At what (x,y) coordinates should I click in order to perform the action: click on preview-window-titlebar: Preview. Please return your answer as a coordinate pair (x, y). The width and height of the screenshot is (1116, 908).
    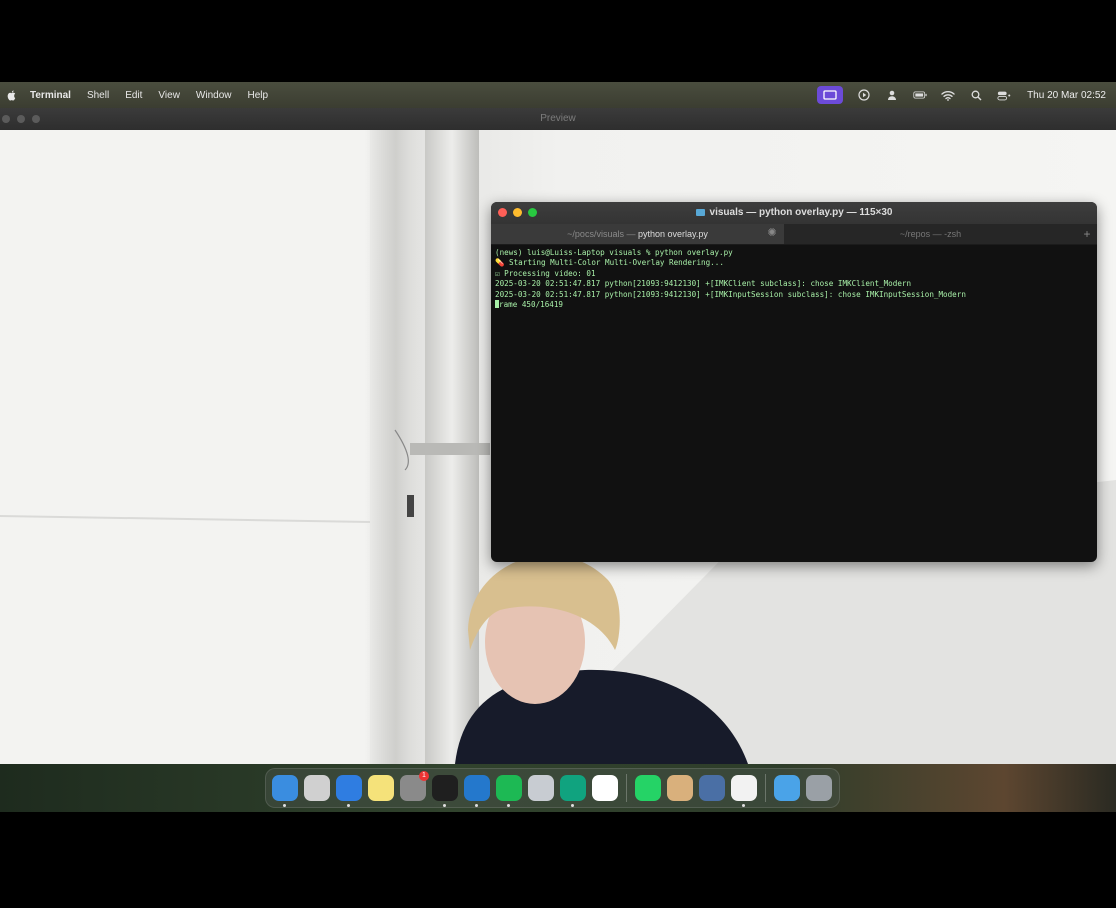
    Looking at the image, I should click on (558, 119).